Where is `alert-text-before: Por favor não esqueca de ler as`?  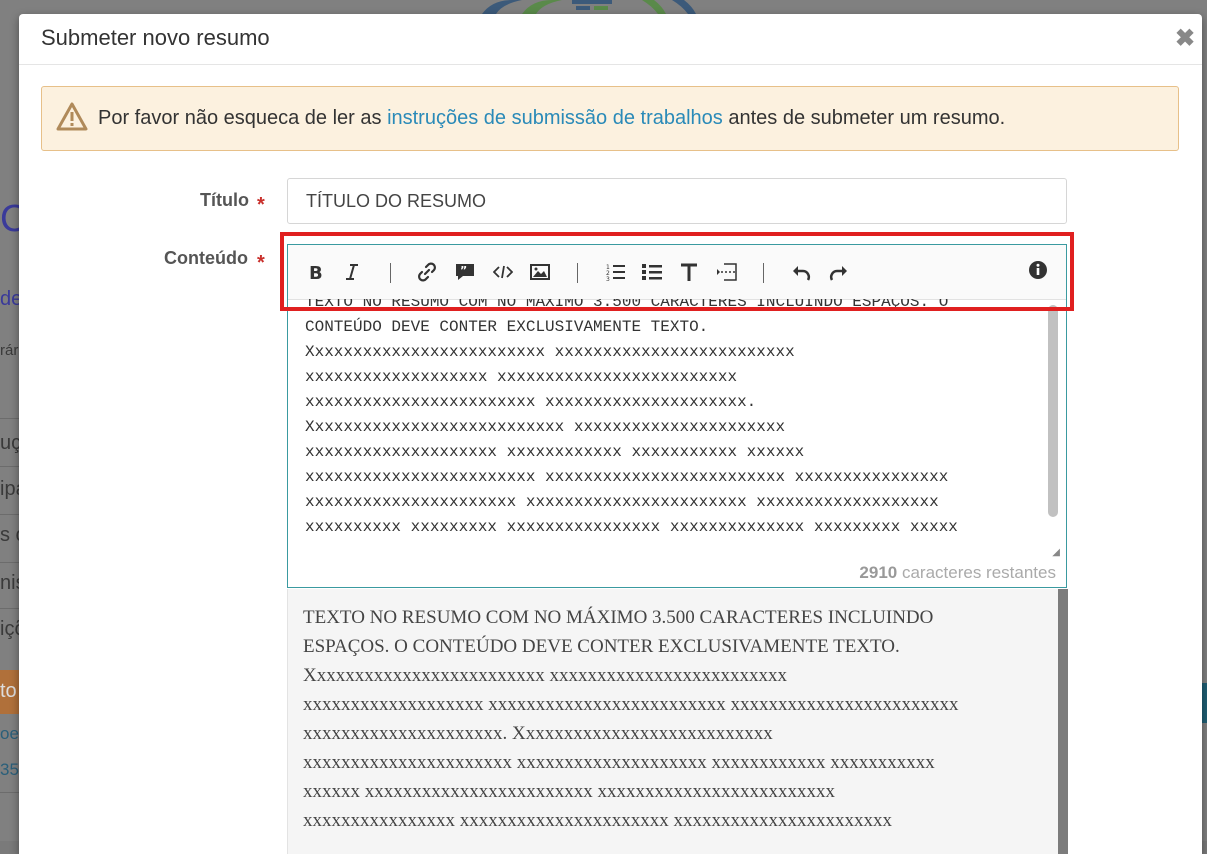 alert-text-before: Por favor não esqueca de ler as is located at coordinates (243, 118).